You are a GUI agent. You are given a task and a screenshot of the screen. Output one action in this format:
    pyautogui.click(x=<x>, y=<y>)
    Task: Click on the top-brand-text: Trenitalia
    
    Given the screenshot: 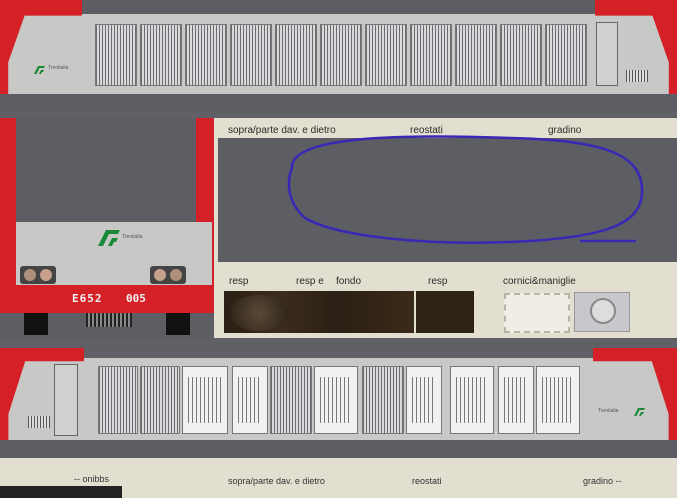 What is the action you would take?
    pyautogui.click(x=58, y=68)
    